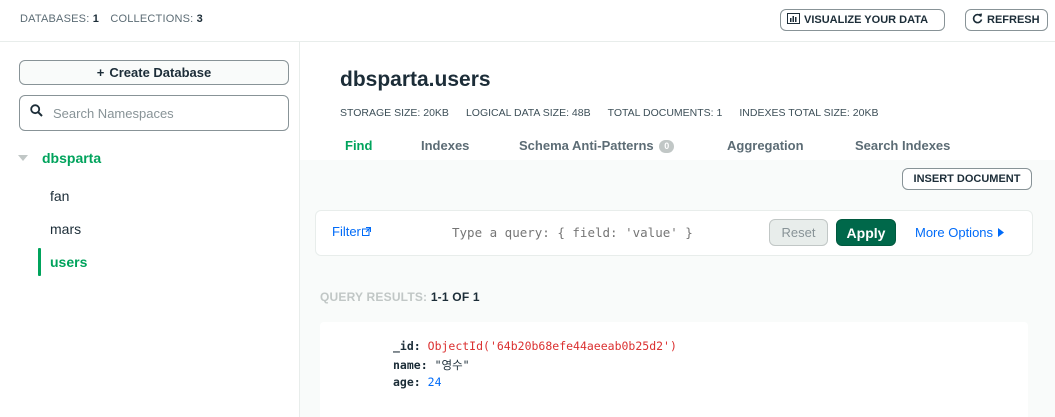  I want to click on field-value: 24, so click(434, 382).